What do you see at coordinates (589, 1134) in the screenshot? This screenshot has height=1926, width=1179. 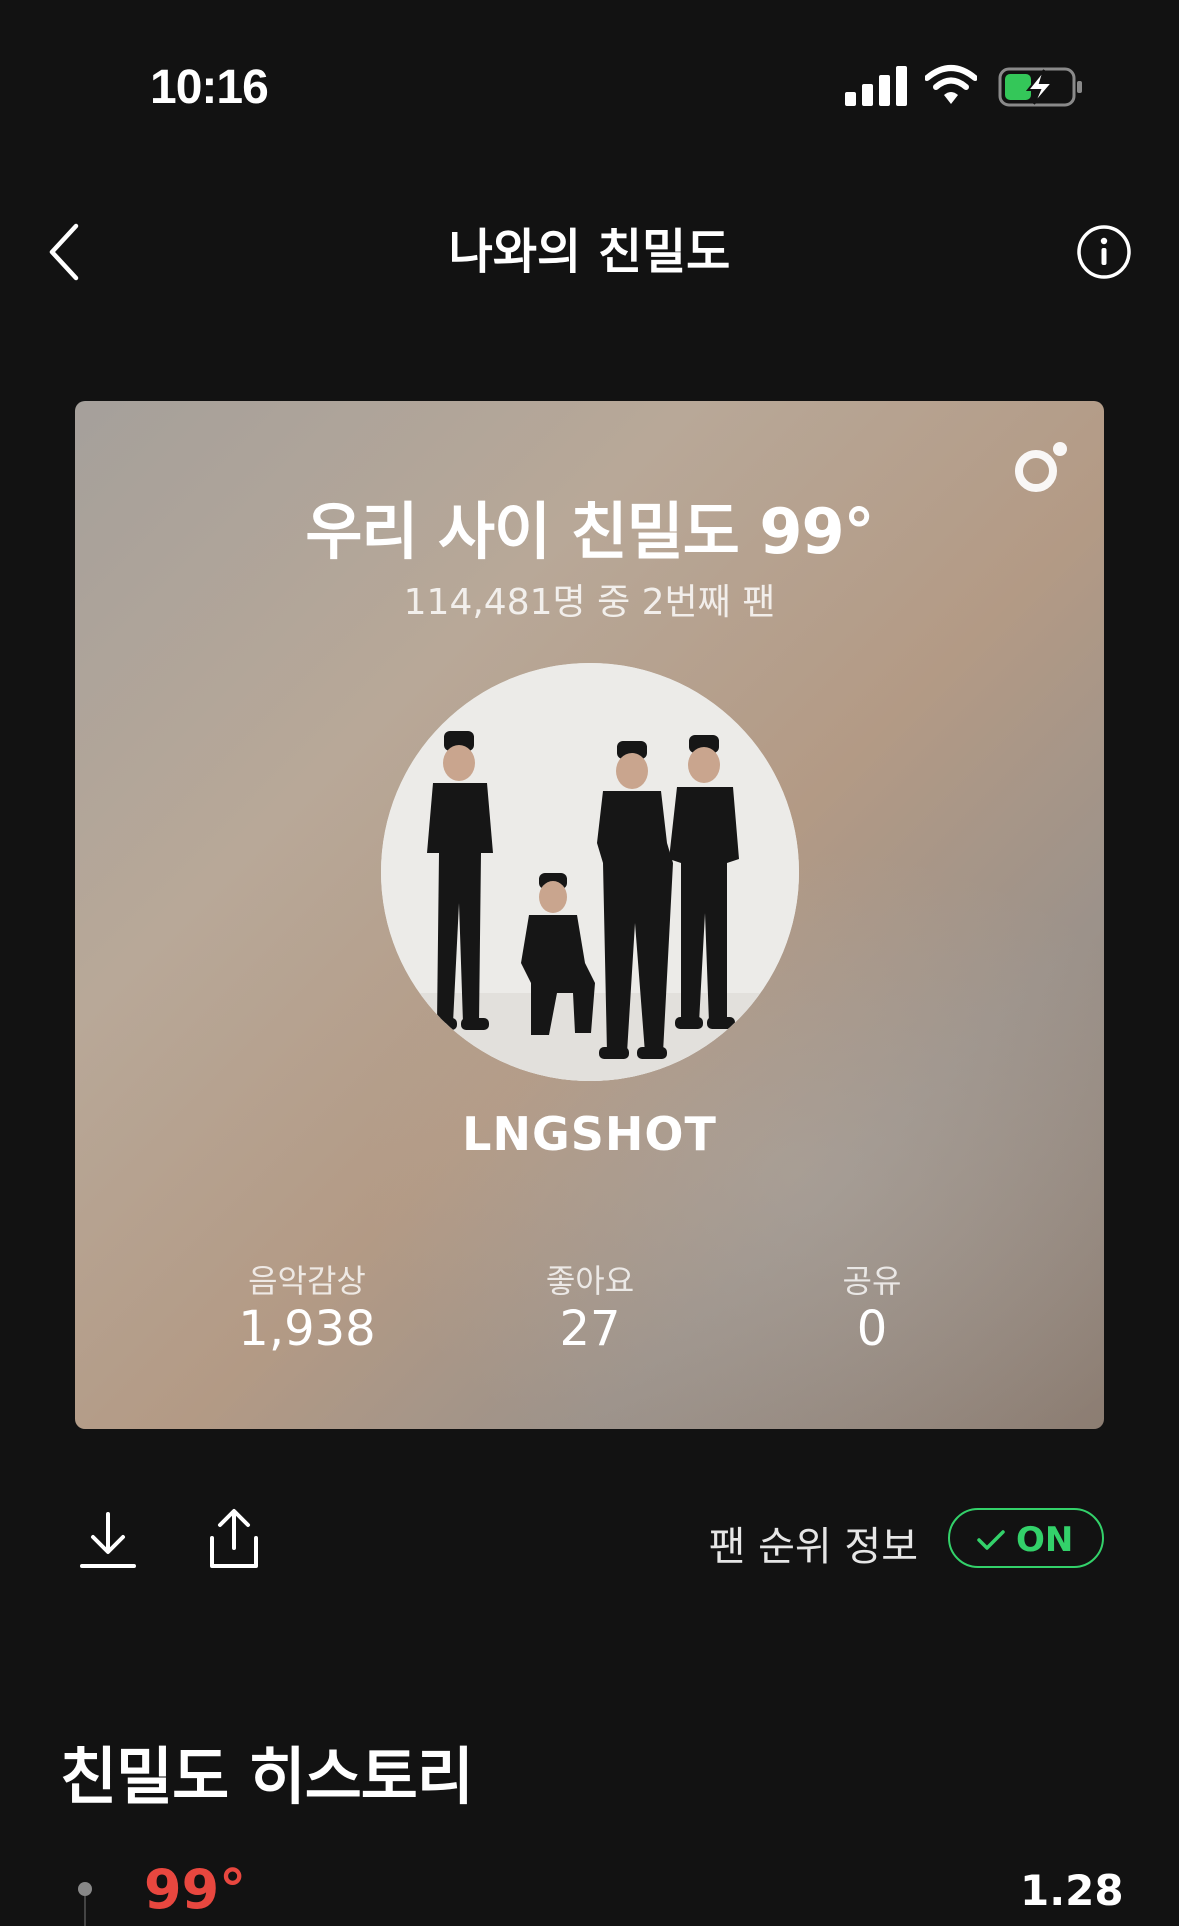 I see `artist-name: LNGSHOT` at bounding box center [589, 1134].